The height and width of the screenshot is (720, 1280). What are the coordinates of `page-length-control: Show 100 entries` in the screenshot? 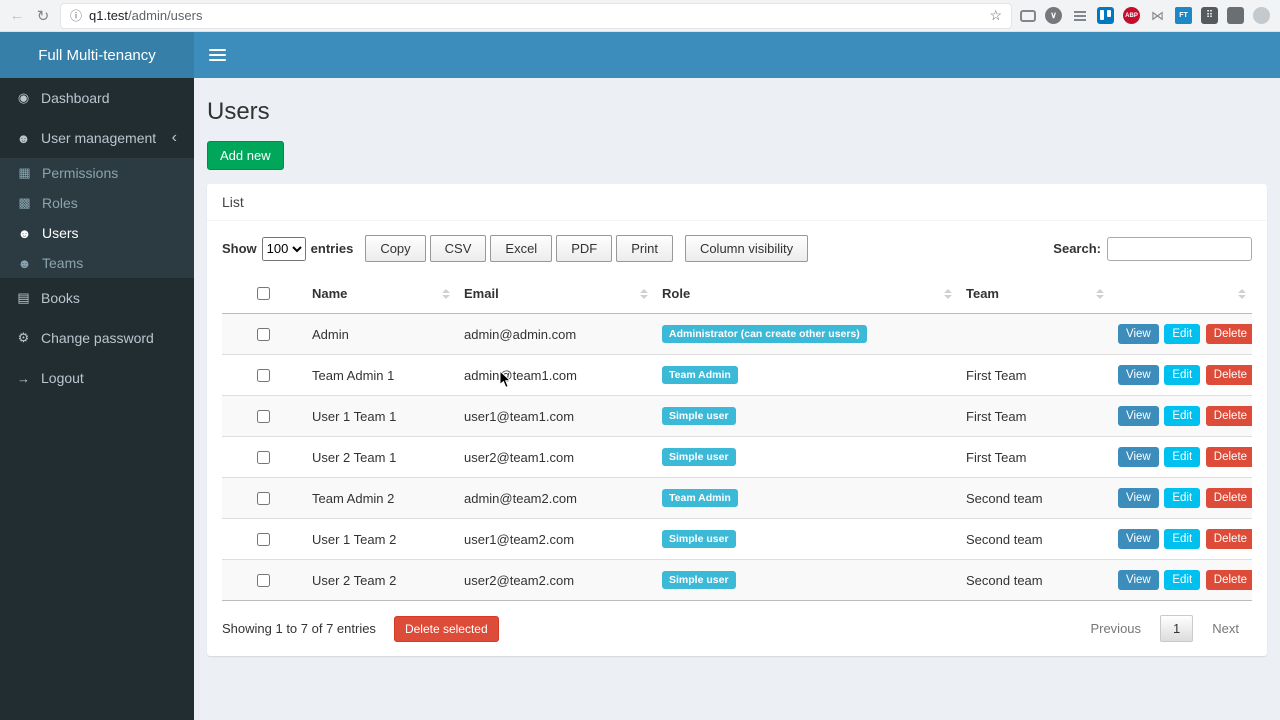 It's located at (288, 248).